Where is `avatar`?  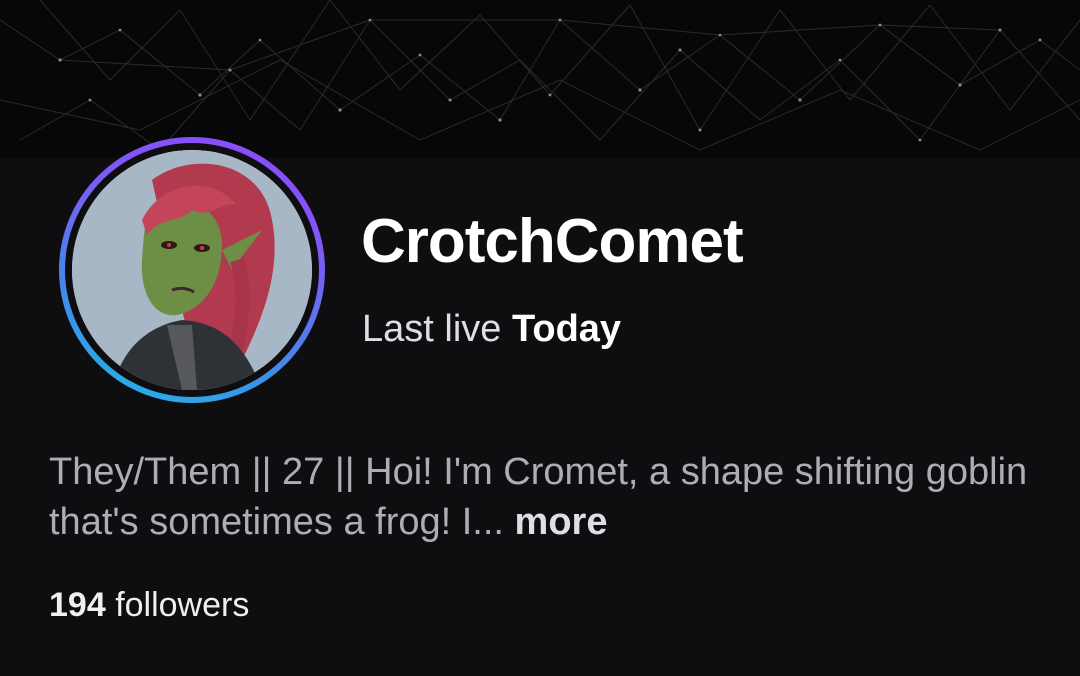 avatar is located at coordinates (192, 270).